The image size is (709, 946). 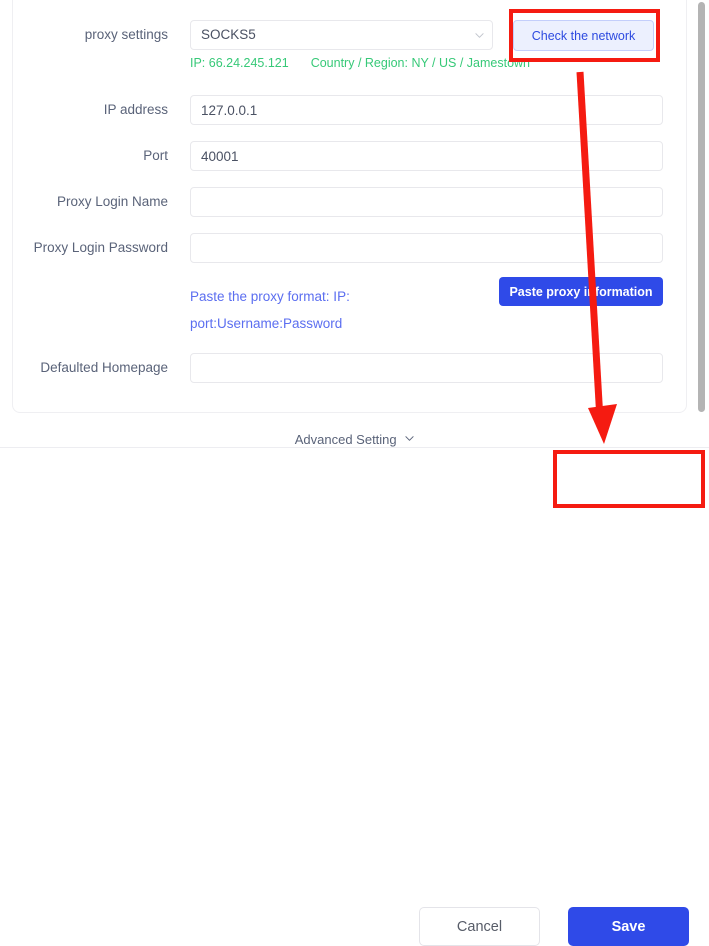 What do you see at coordinates (239, 63) in the screenshot?
I see `network-status-ip: IP: 66.24.245.121` at bounding box center [239, 63].